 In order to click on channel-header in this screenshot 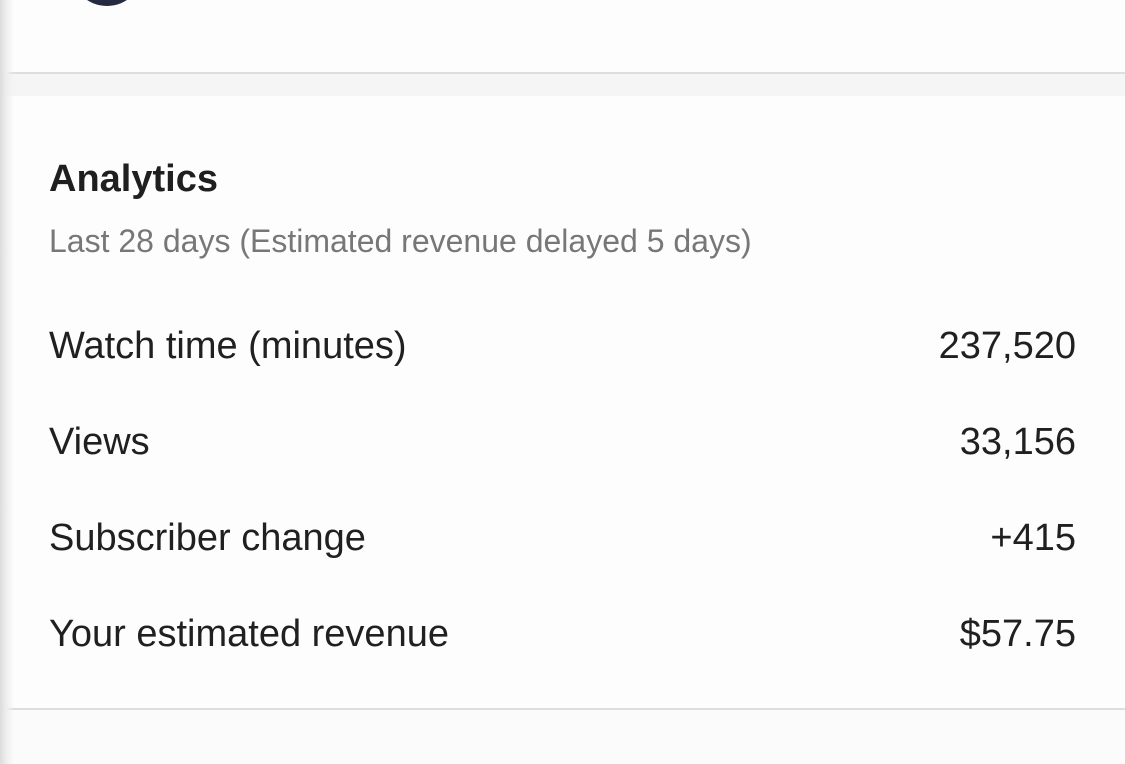, I will do `click(562, 37)`.